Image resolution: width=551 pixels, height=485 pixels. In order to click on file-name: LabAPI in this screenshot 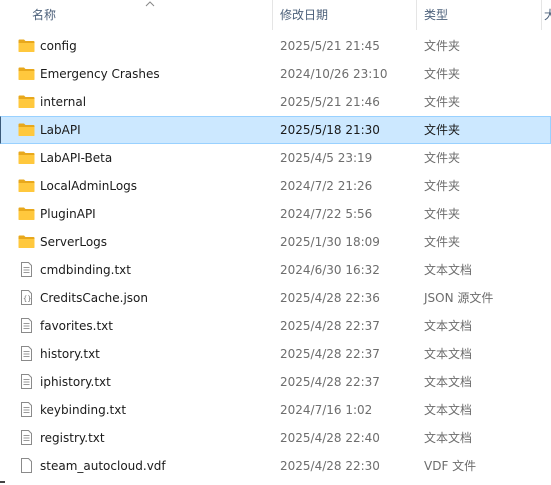, I will do `click(60, 130)`.